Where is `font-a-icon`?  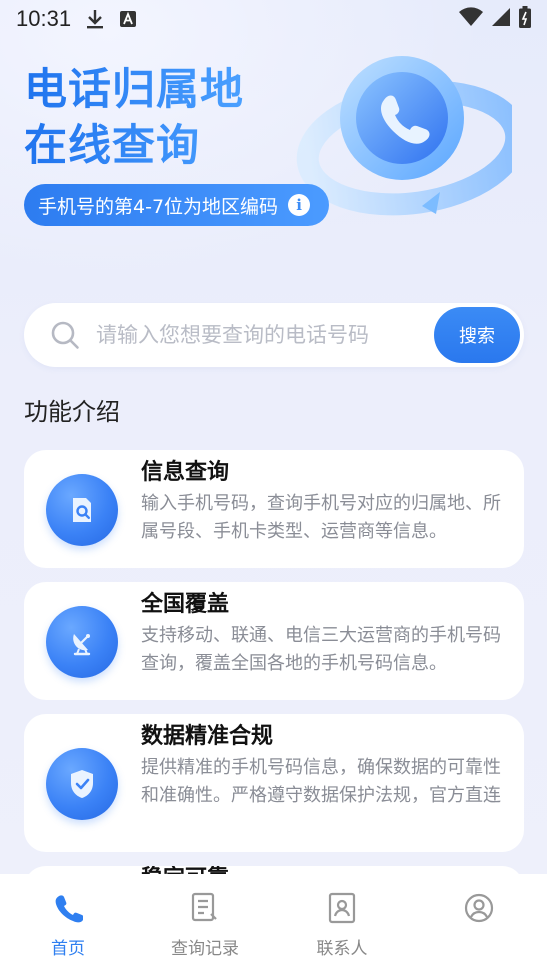
font-a-icon is located at coordinates (128, 19).